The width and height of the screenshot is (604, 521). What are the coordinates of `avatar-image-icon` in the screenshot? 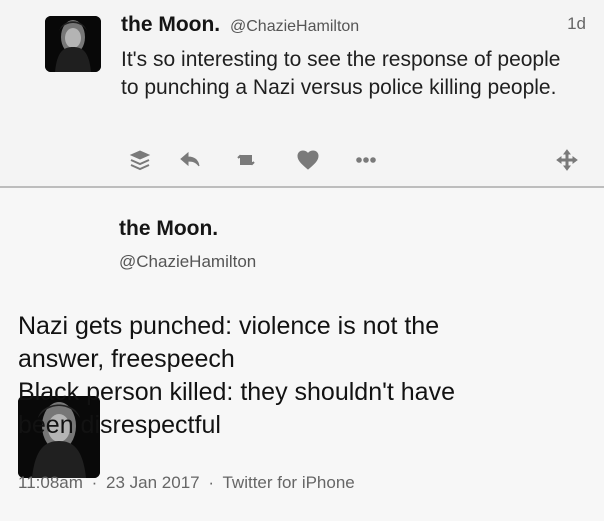 It's located at (73, 44).